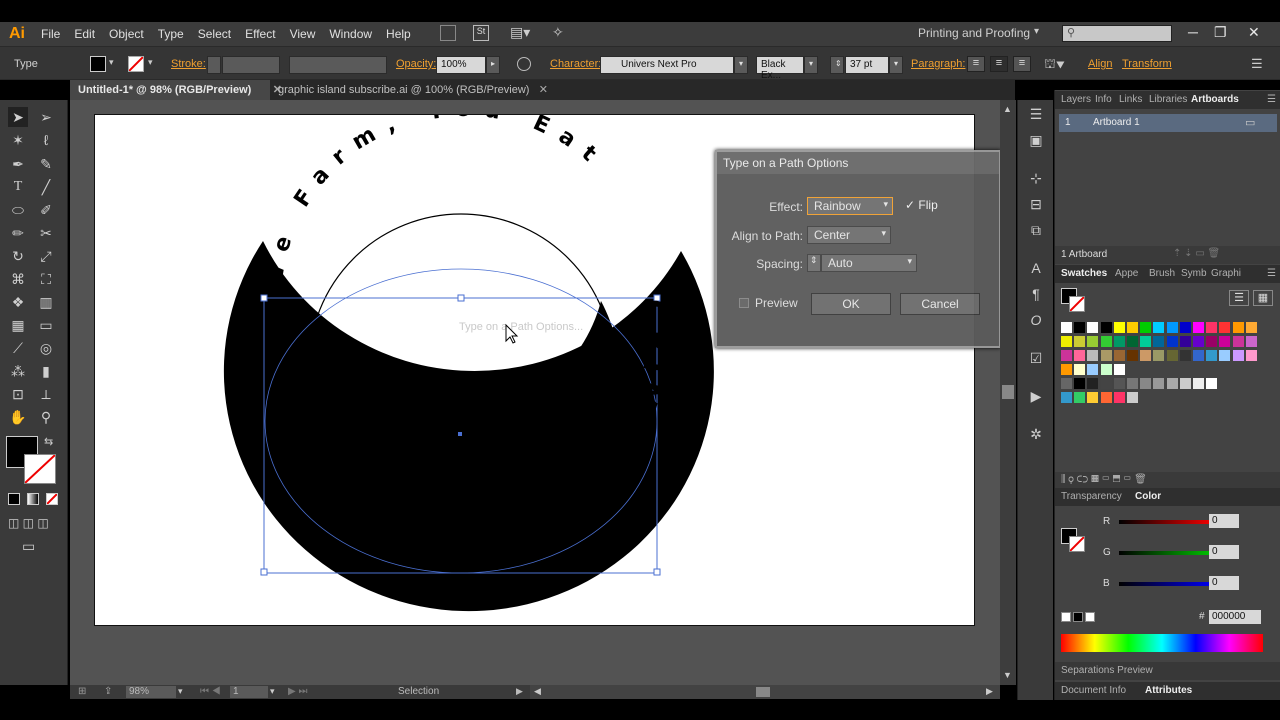 The image size is (1280, 720). What do you see at coordinates (1215, 99) in the screenshot?
I see `tab-artboards: Artboards` at bounding box center [1215, 99].